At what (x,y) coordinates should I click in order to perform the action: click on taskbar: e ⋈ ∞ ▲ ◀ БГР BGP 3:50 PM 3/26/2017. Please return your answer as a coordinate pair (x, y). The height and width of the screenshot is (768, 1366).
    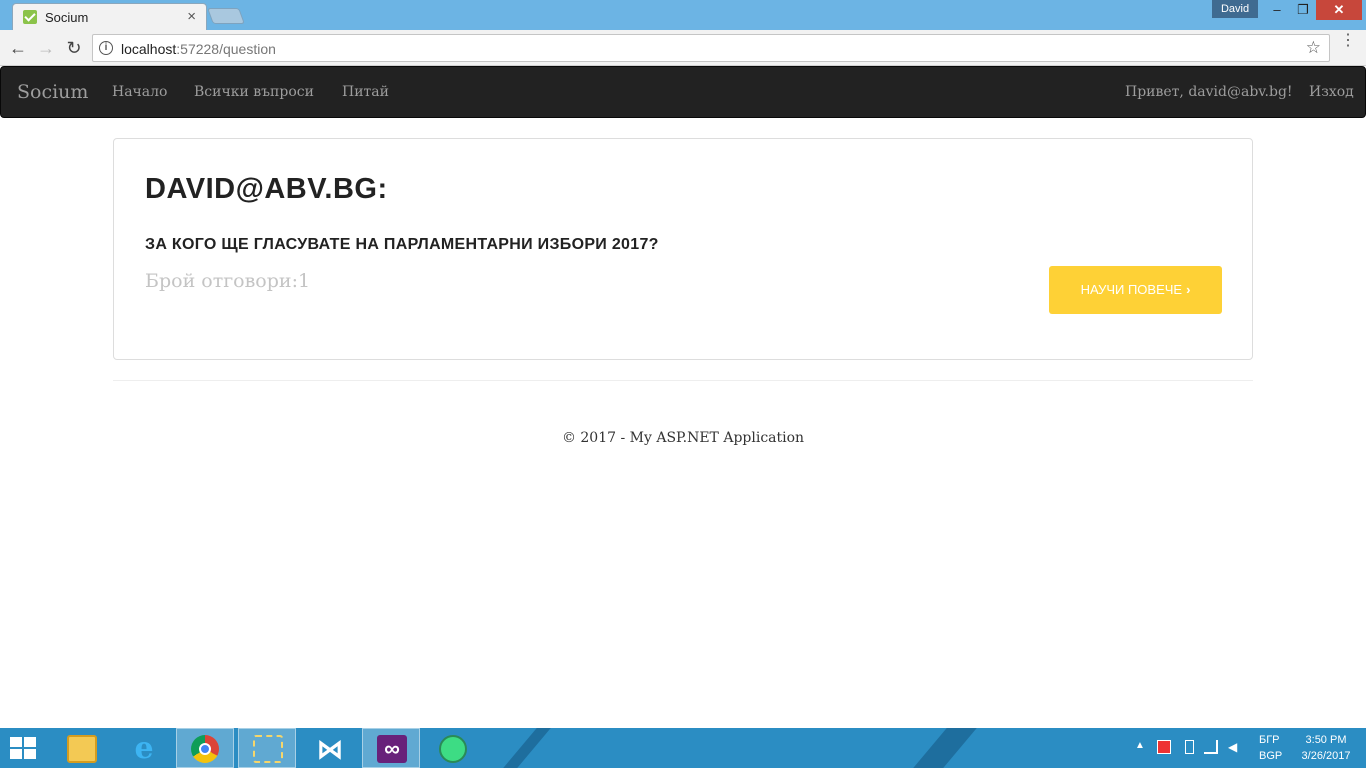
    Looking at the image, I should click on (683, 748).